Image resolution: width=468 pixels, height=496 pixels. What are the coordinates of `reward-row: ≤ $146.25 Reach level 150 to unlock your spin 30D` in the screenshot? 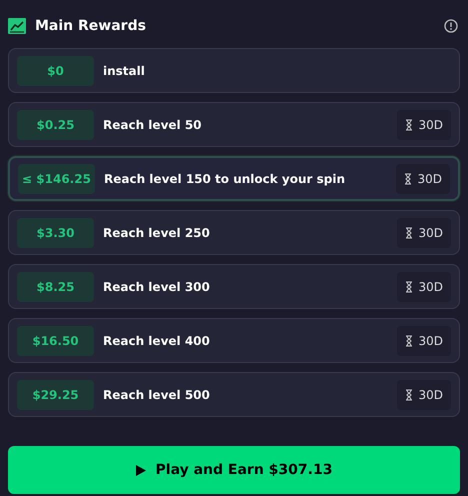 It's located at (234, 178).